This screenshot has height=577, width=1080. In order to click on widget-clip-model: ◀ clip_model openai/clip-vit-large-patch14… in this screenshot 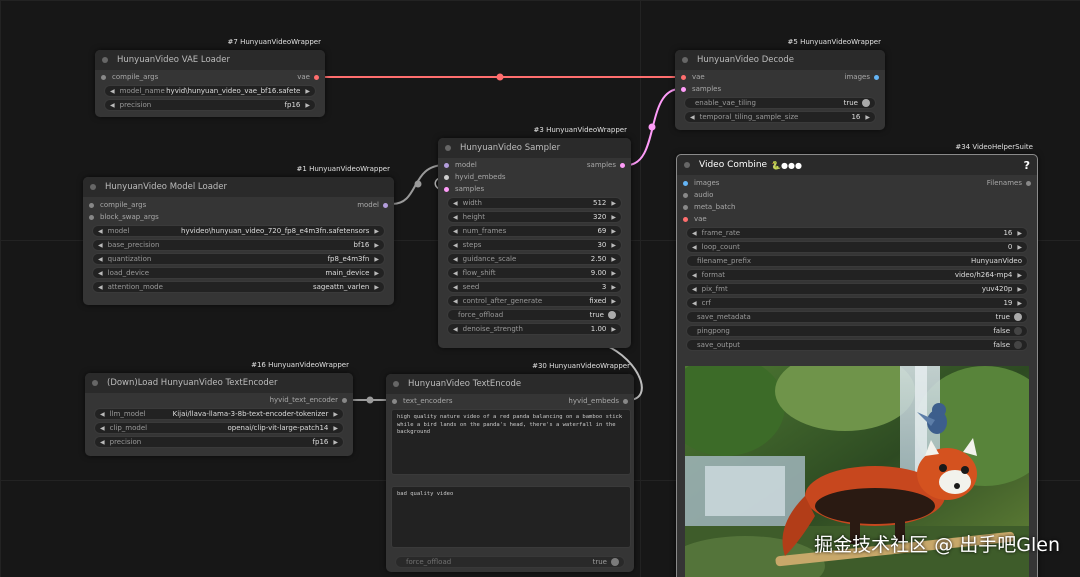, I will do `click(219, 428)`.